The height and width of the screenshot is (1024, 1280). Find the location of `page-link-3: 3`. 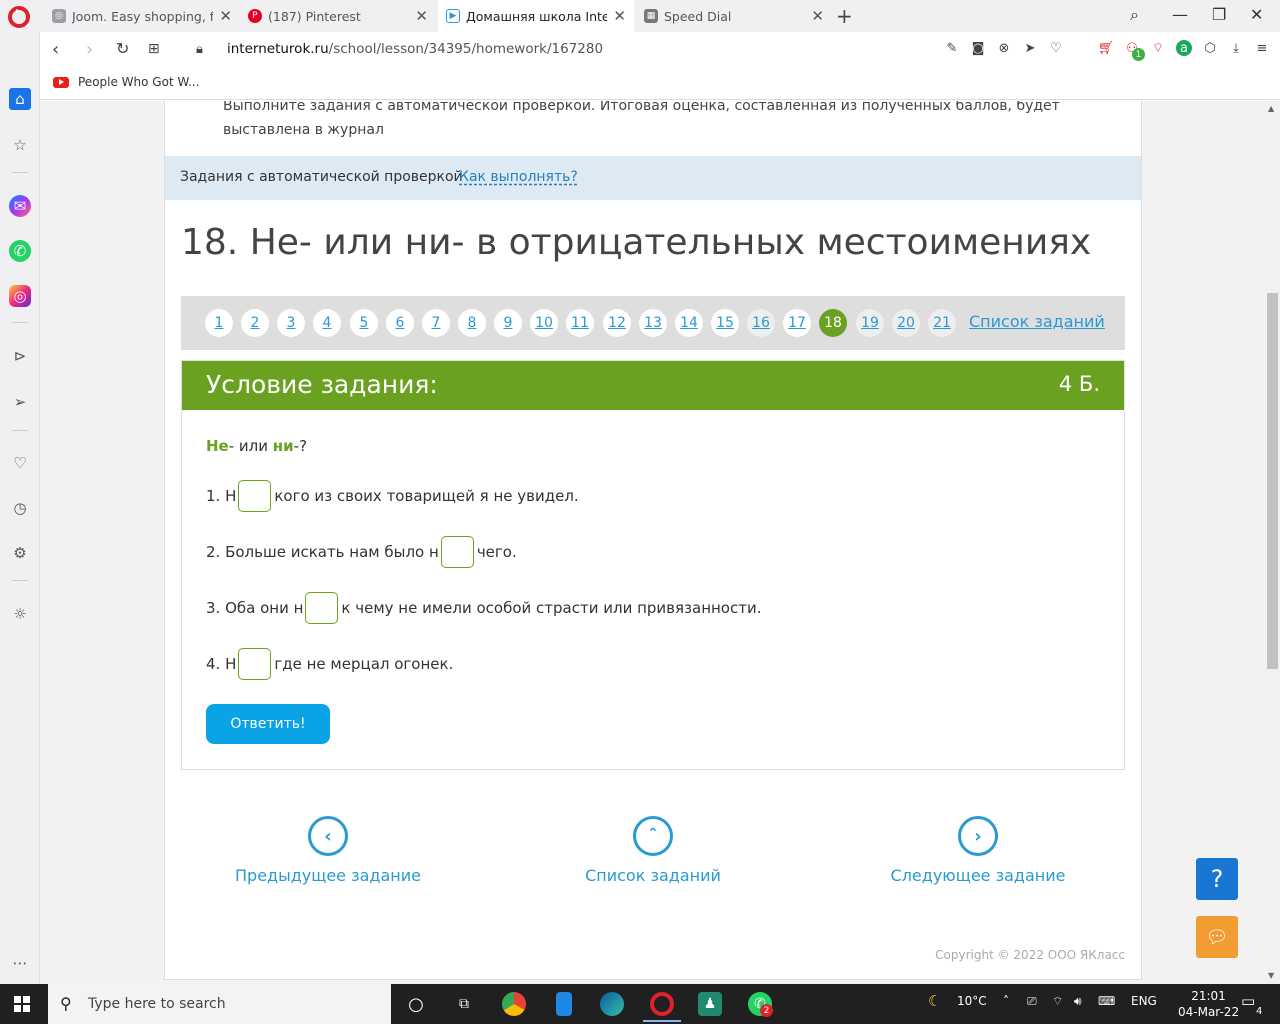

page-link-3: 3 is located at coordinates (291, 323).